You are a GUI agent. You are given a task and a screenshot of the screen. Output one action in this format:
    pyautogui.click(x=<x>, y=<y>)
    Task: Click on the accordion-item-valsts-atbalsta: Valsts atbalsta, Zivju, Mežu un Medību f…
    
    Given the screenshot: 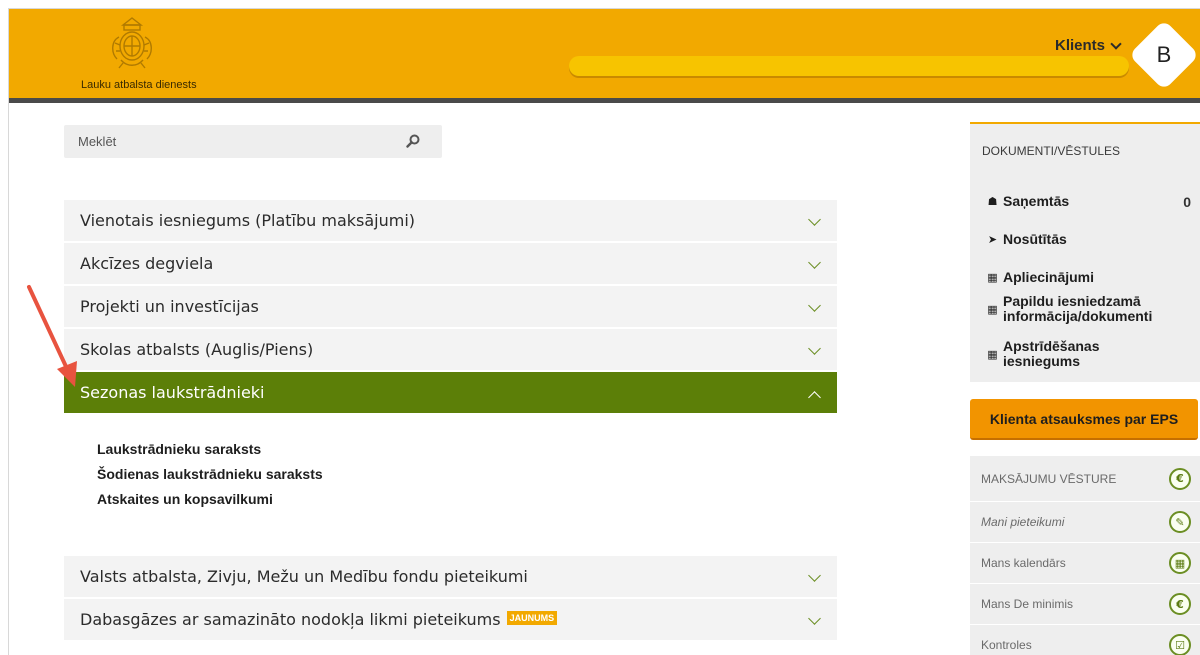 What is the action you would take?
    pyautogui.click(x=450, y=577)
    